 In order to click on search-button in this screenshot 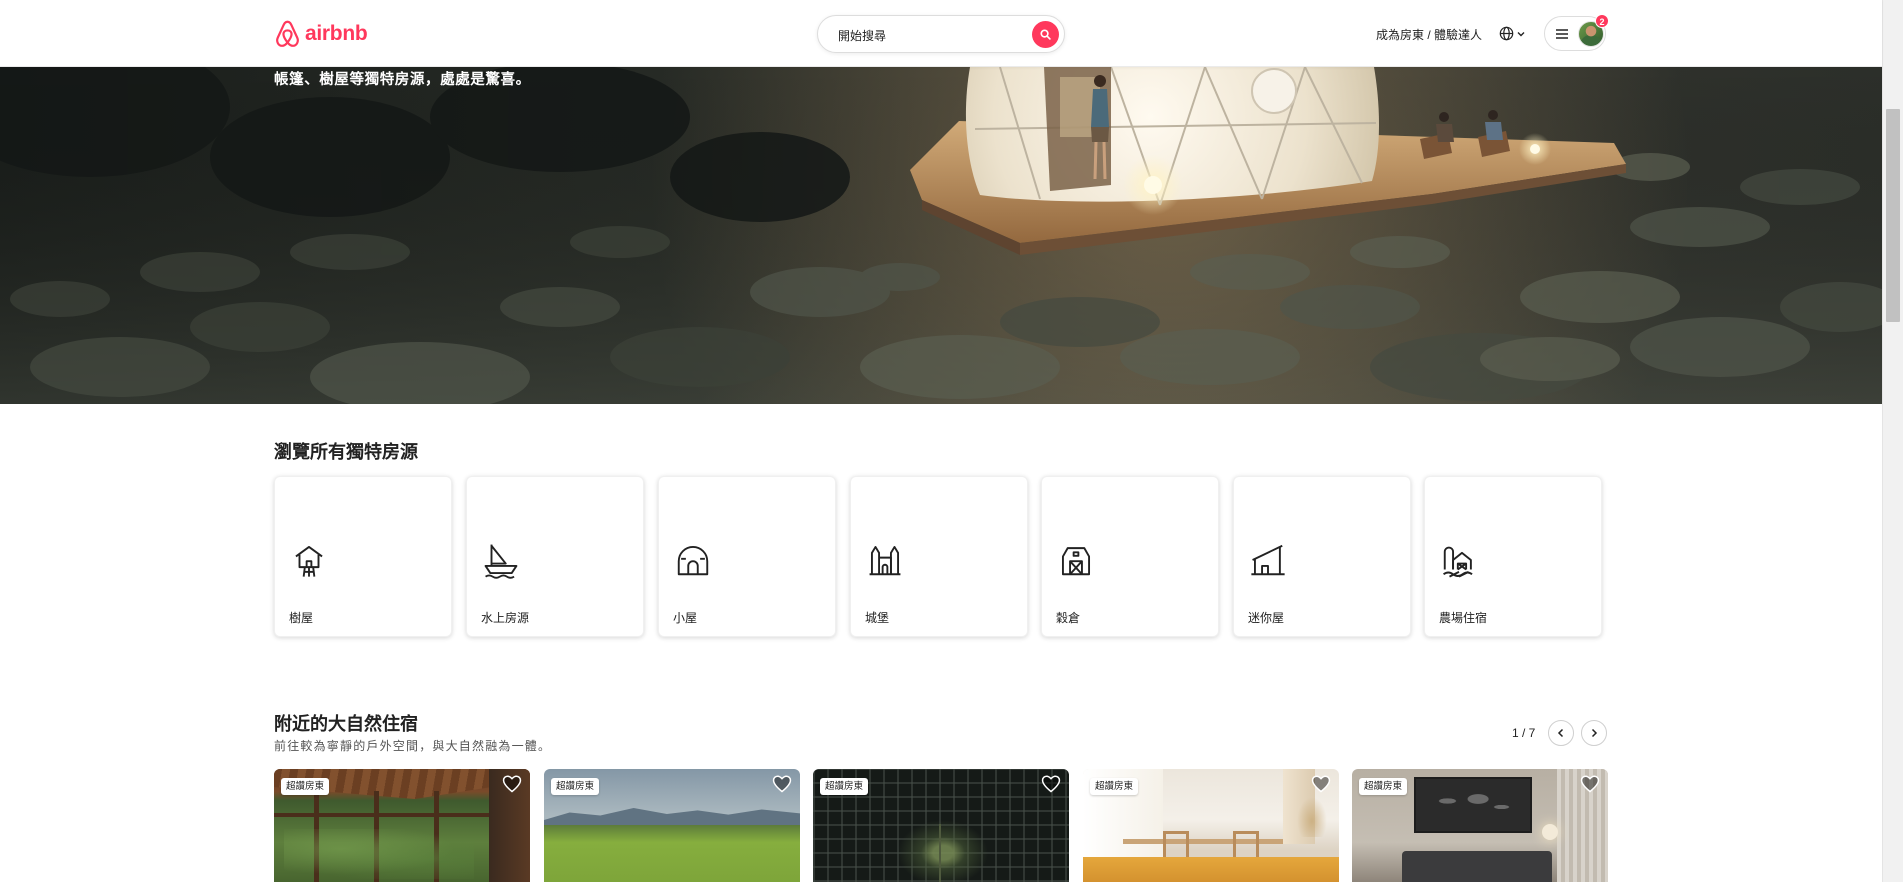, I will do `click(1045, 34)`.